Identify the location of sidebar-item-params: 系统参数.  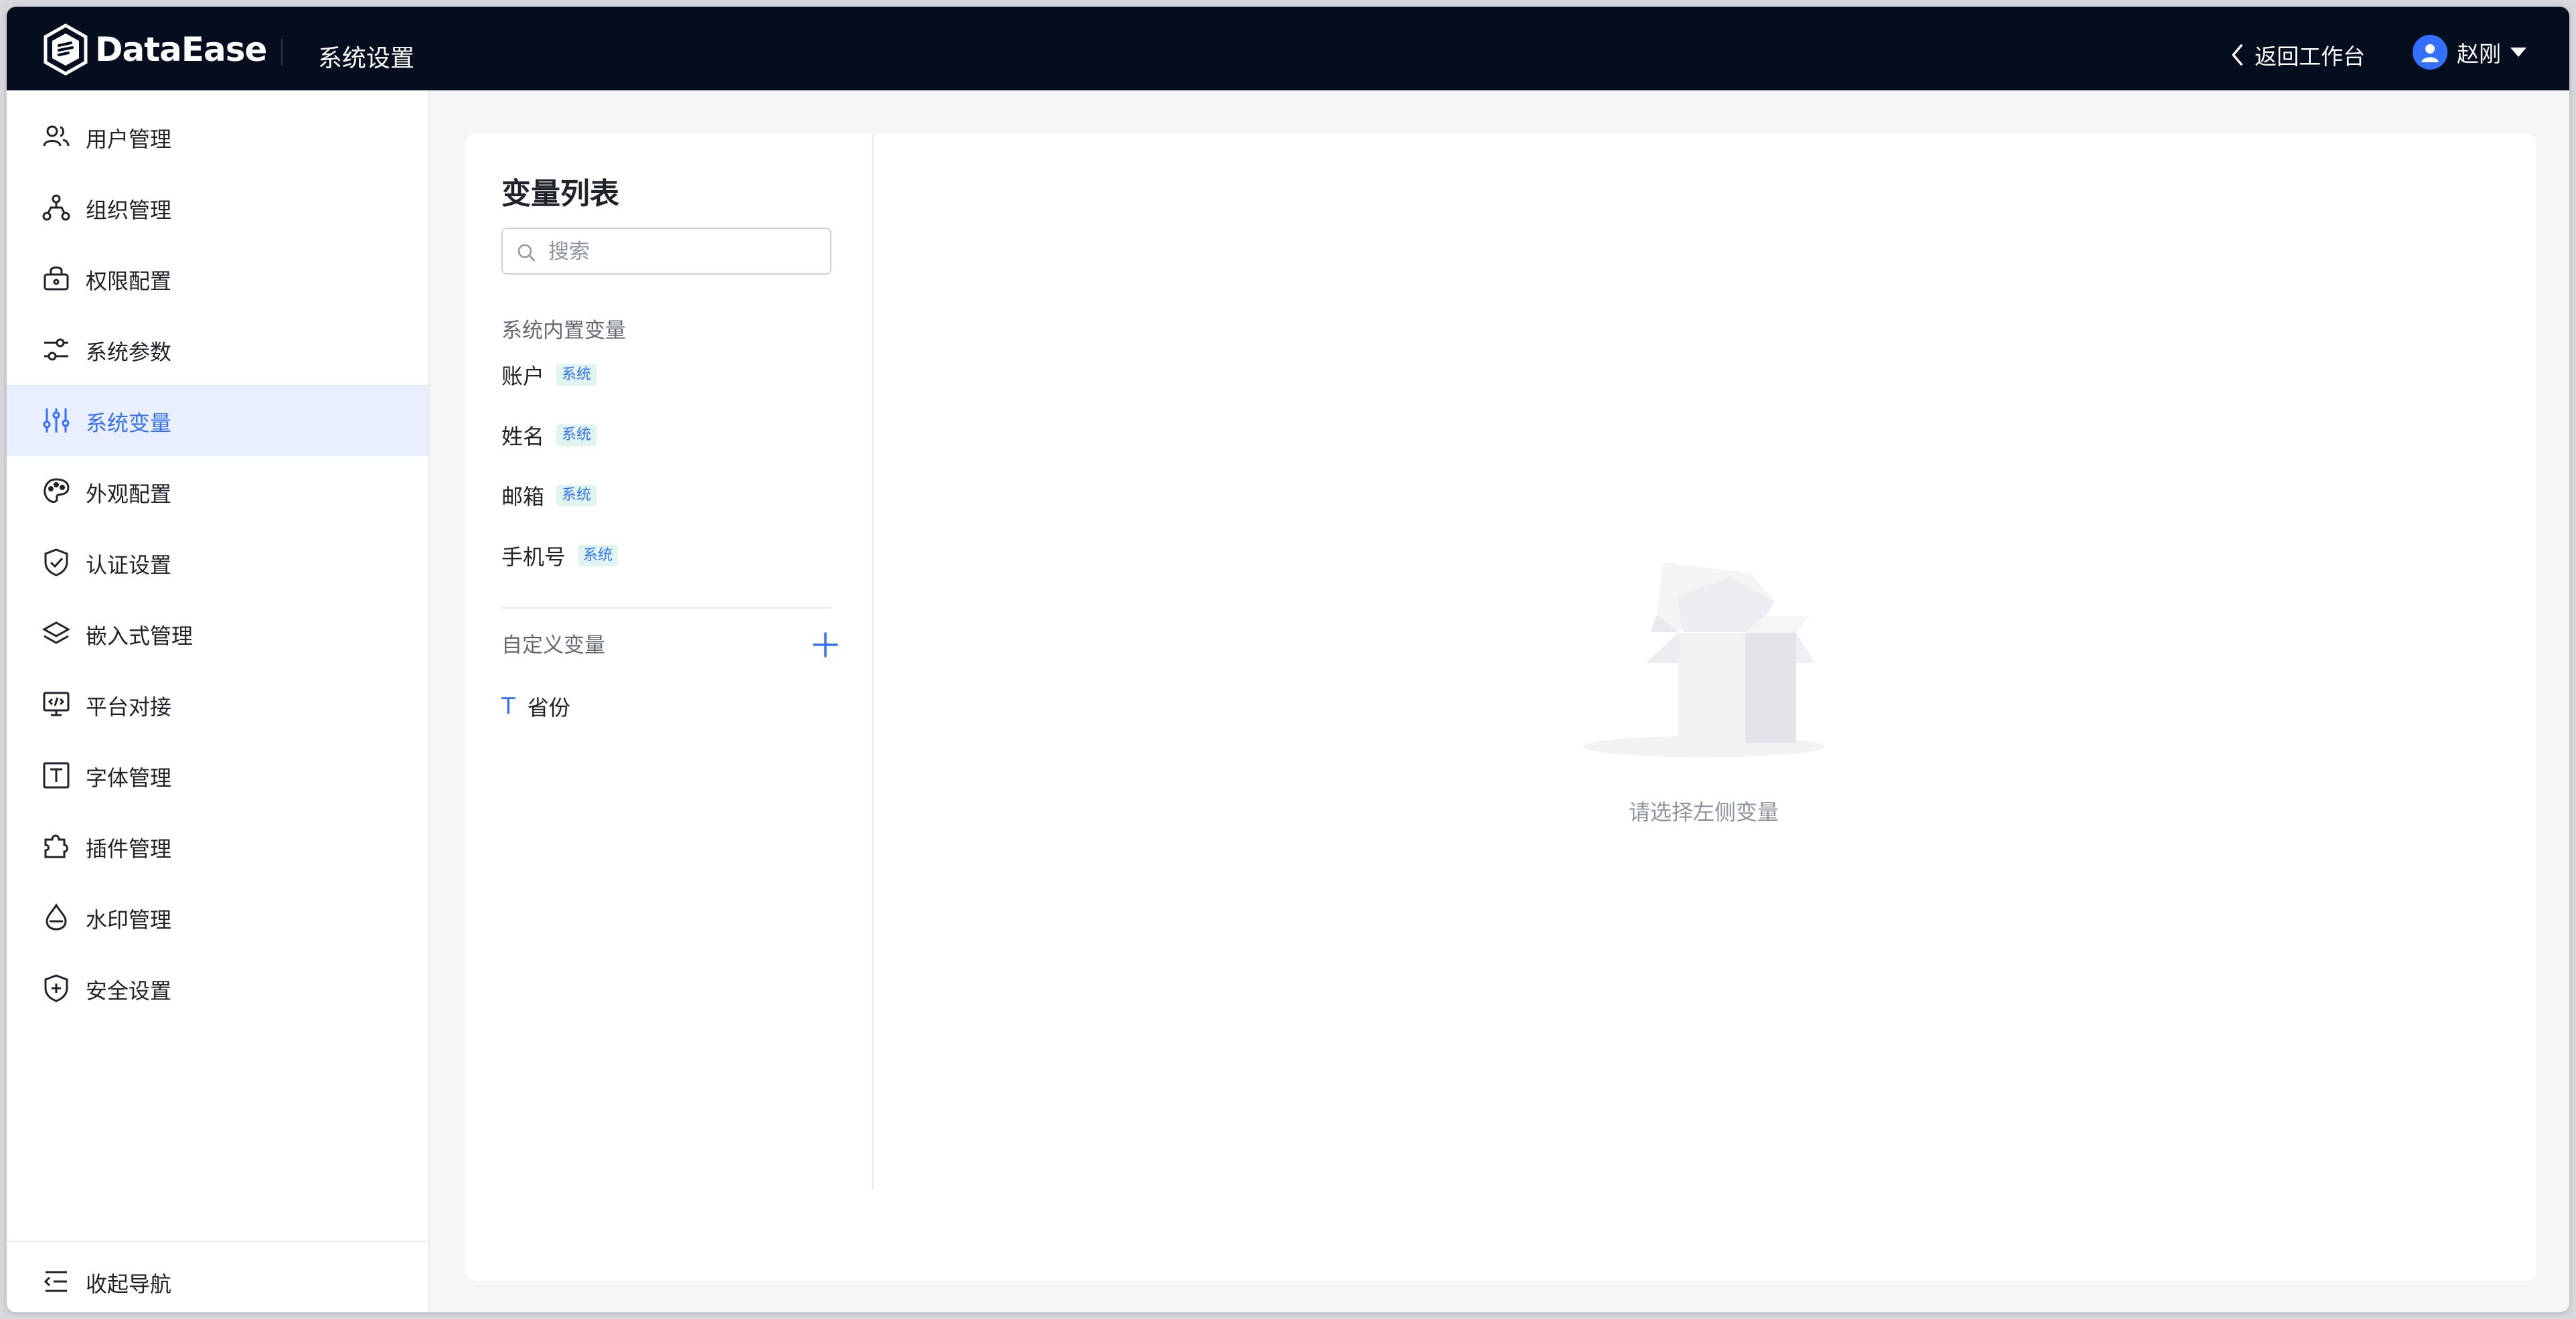
(218, 349).